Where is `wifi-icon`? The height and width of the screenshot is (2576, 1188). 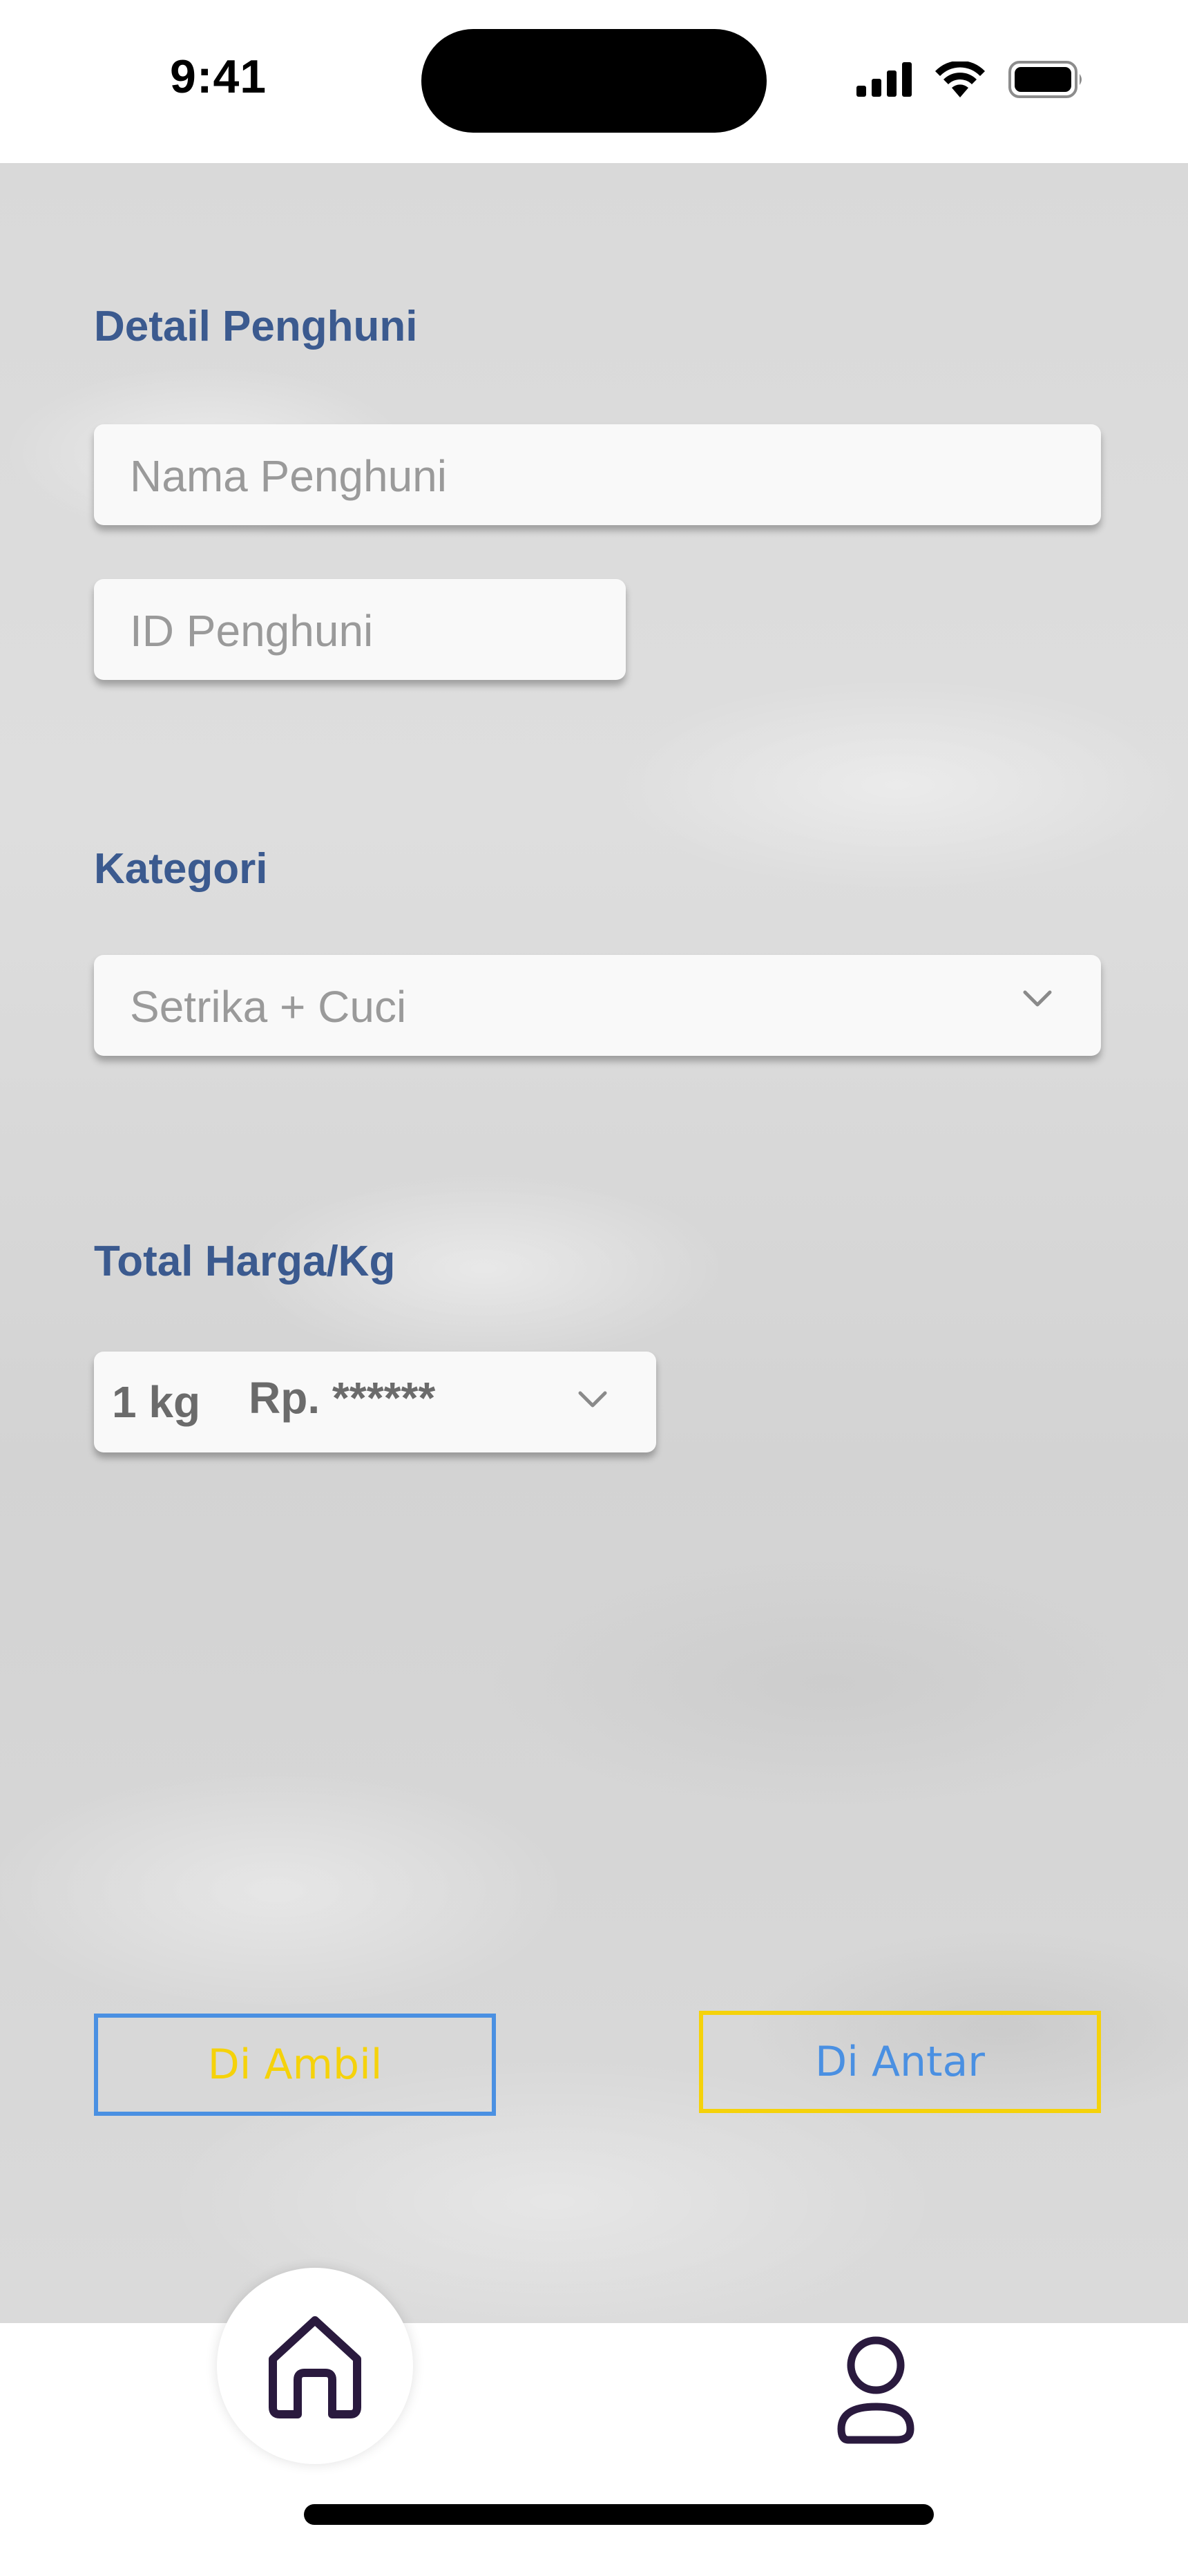
wifi-icon is located at coordinates (960, 79).